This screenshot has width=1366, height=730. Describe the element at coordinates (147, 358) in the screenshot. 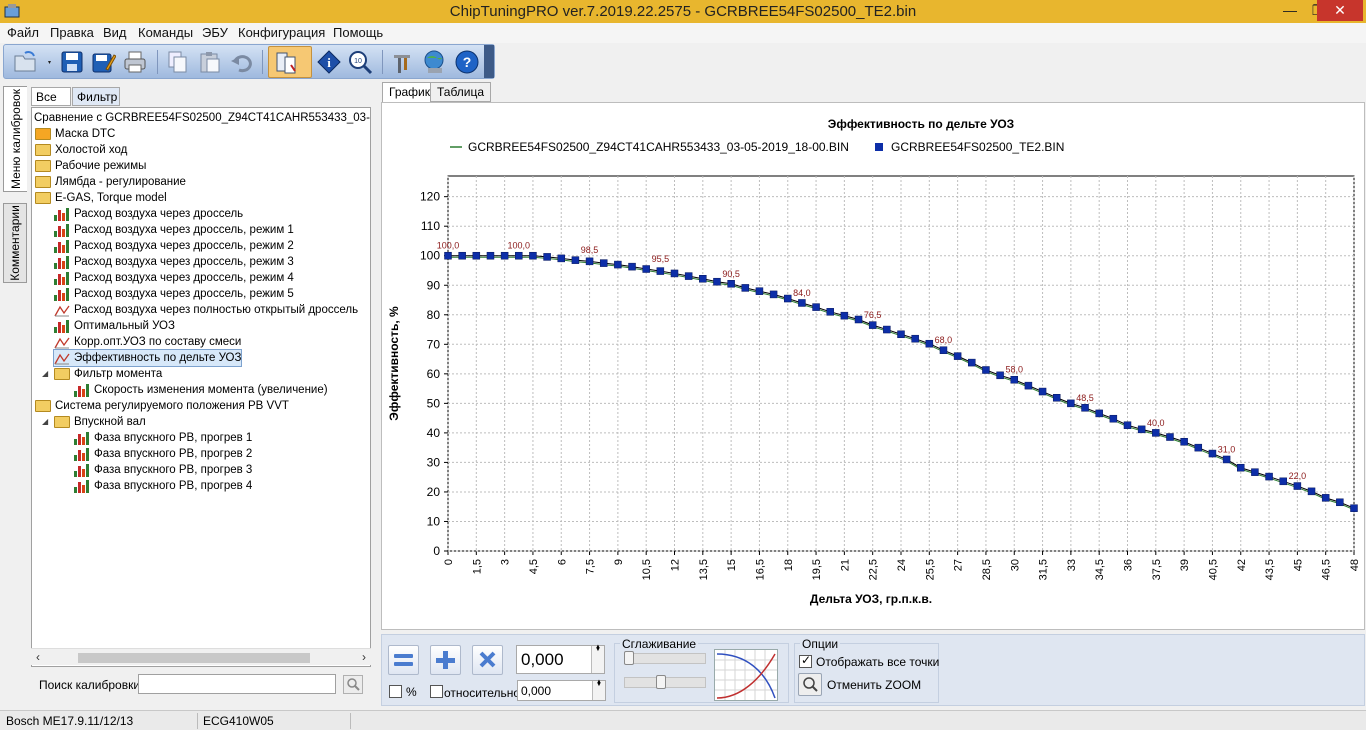

I see `tree-item: Эффективность по дельте УОЗ` at that location.